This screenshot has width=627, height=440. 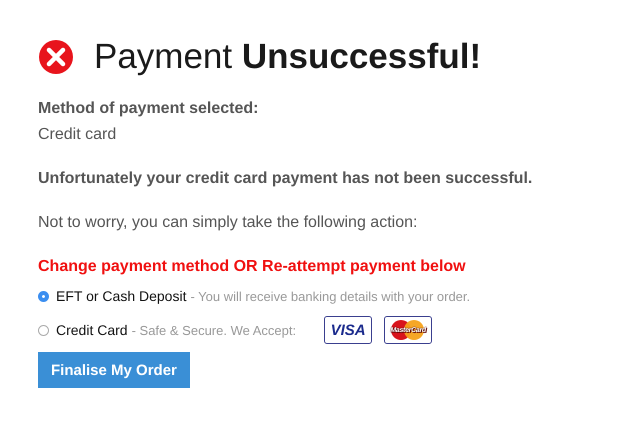 I want to click on action-heading: Change payment method OR Re-attempt payment below, so click(x=252, y=267).